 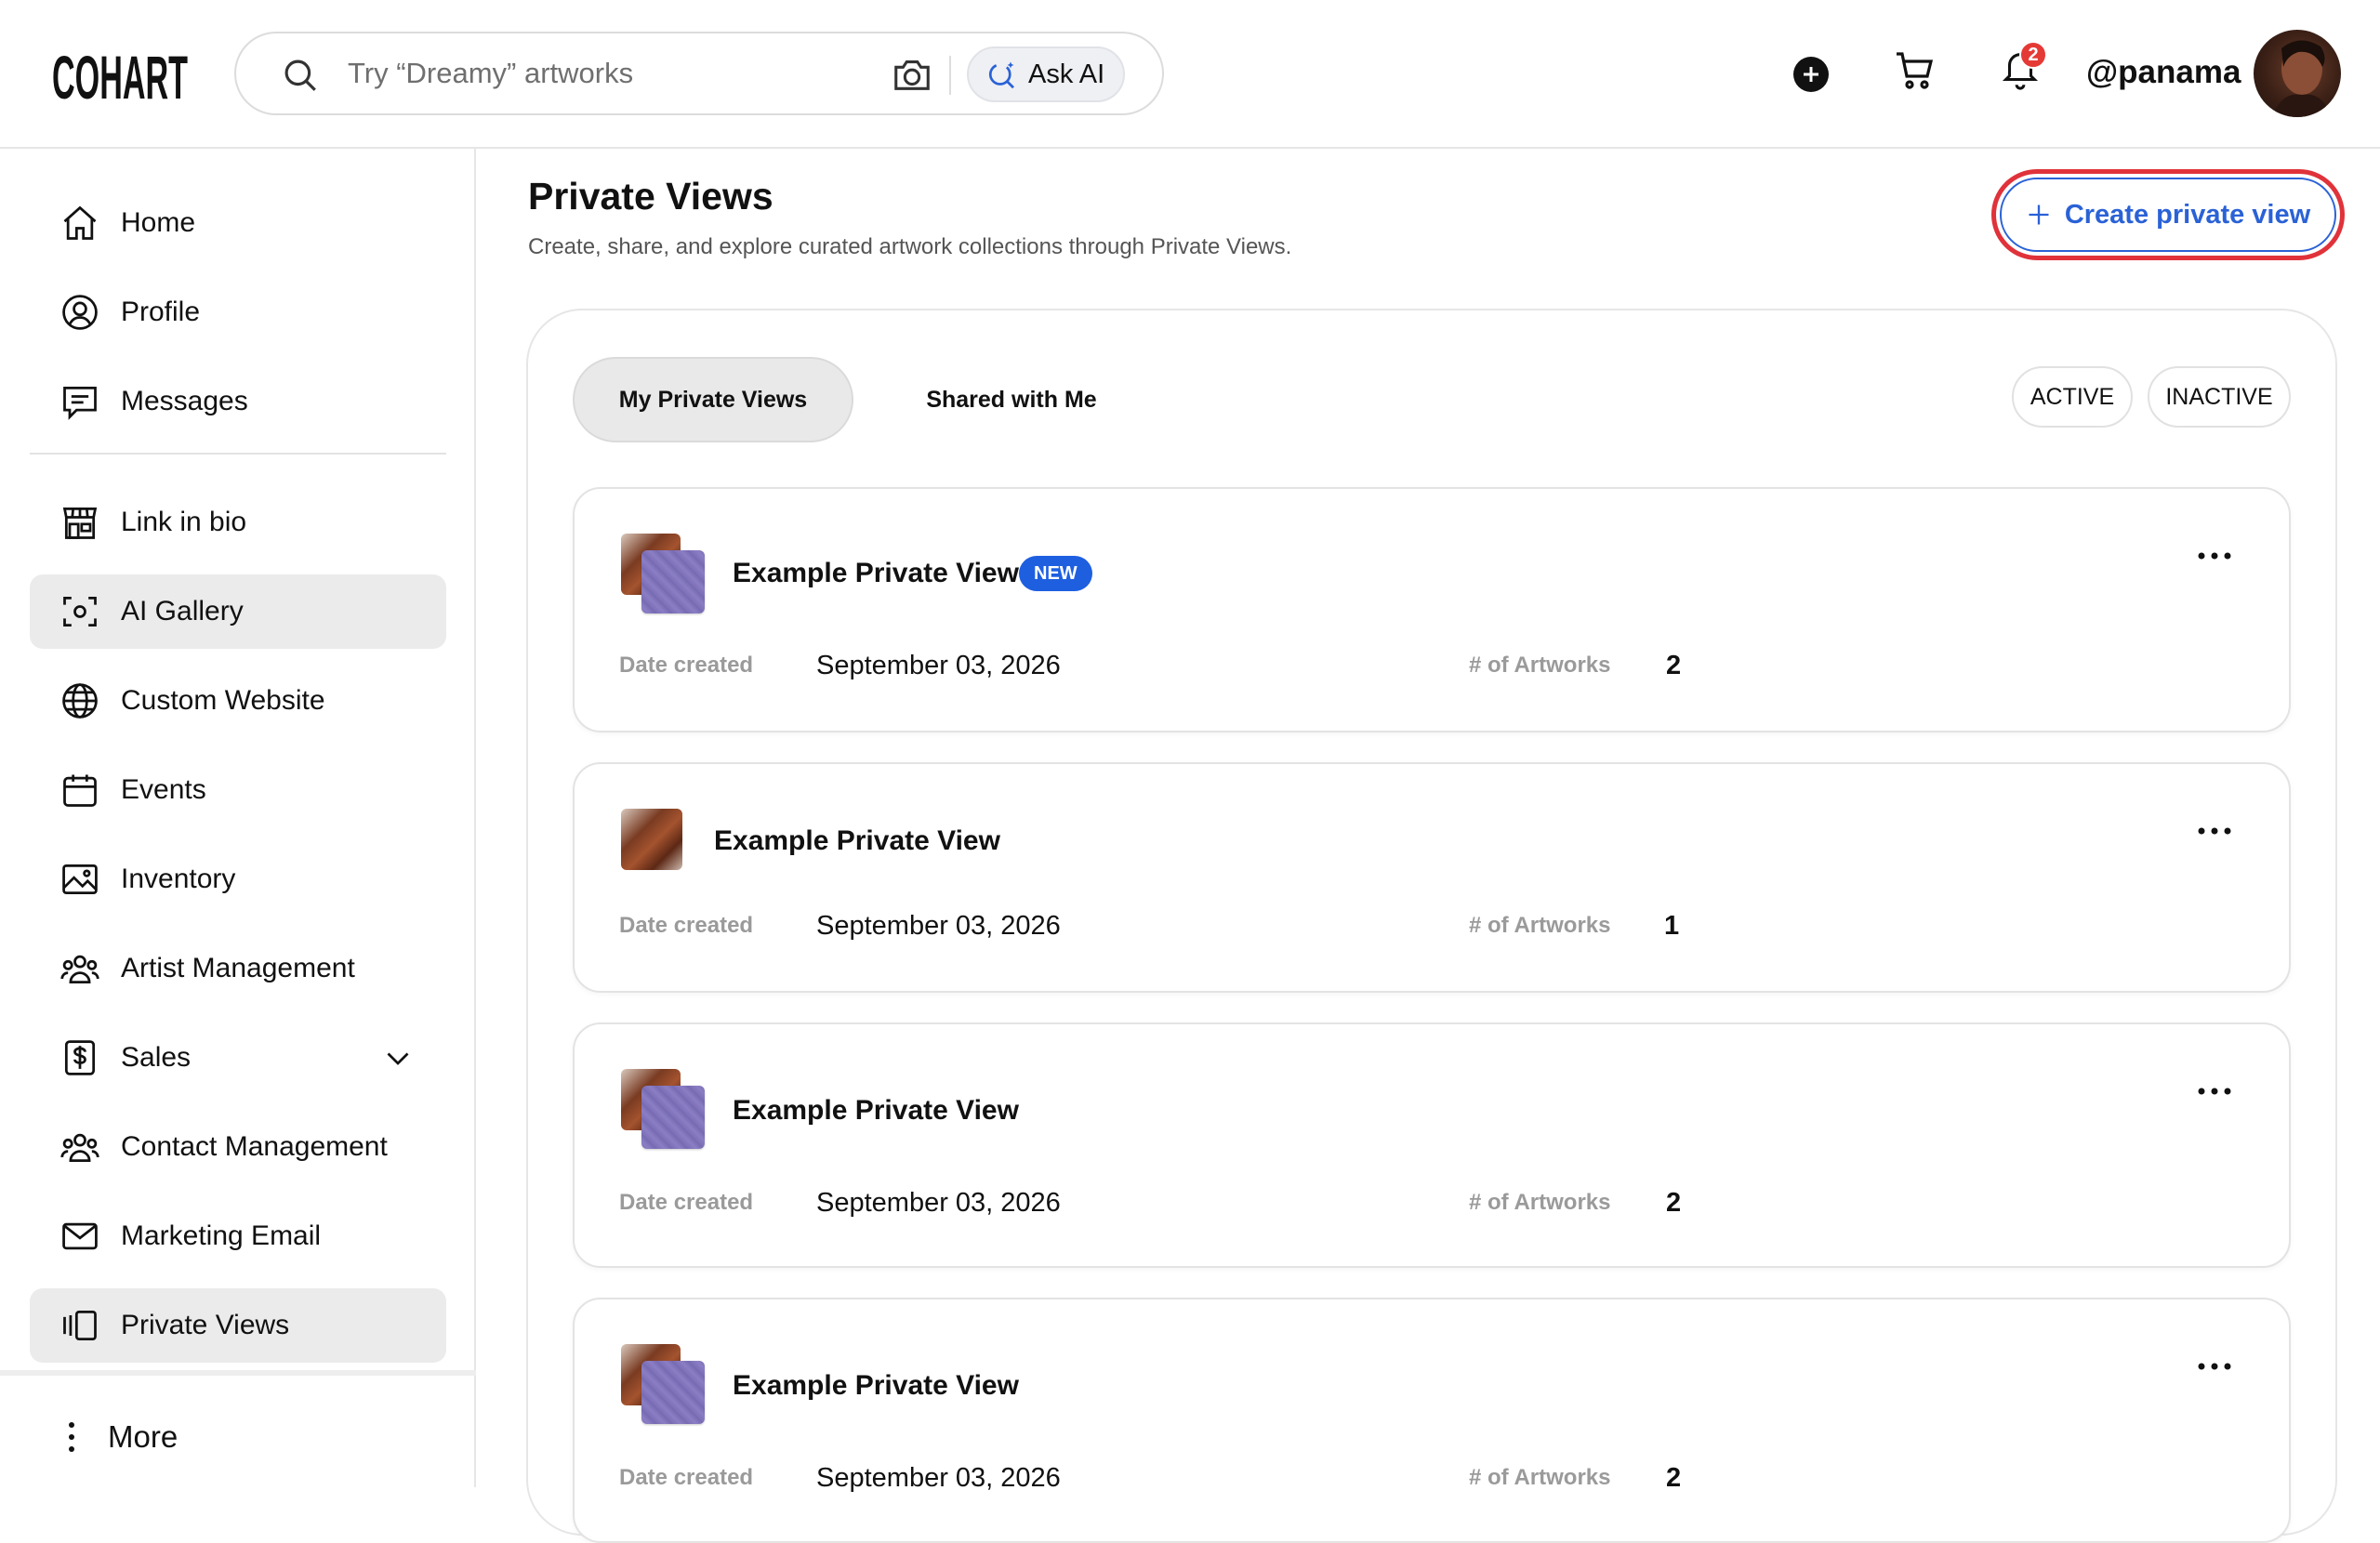 I want to click on sidebar-item-label: Artist Management, so click(x=238, y=968).